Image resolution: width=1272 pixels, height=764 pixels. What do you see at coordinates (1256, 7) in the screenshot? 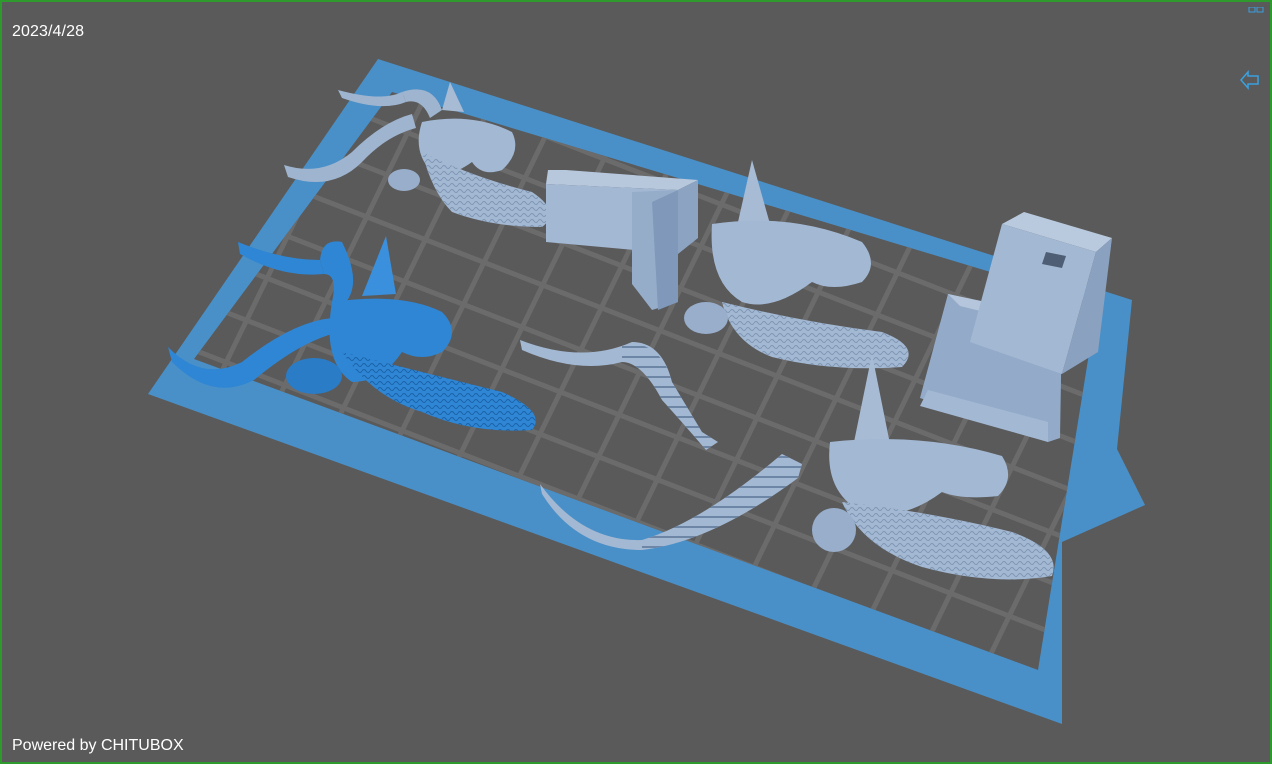
I see `window-corner-icon` at bounding box center [1256, 7].